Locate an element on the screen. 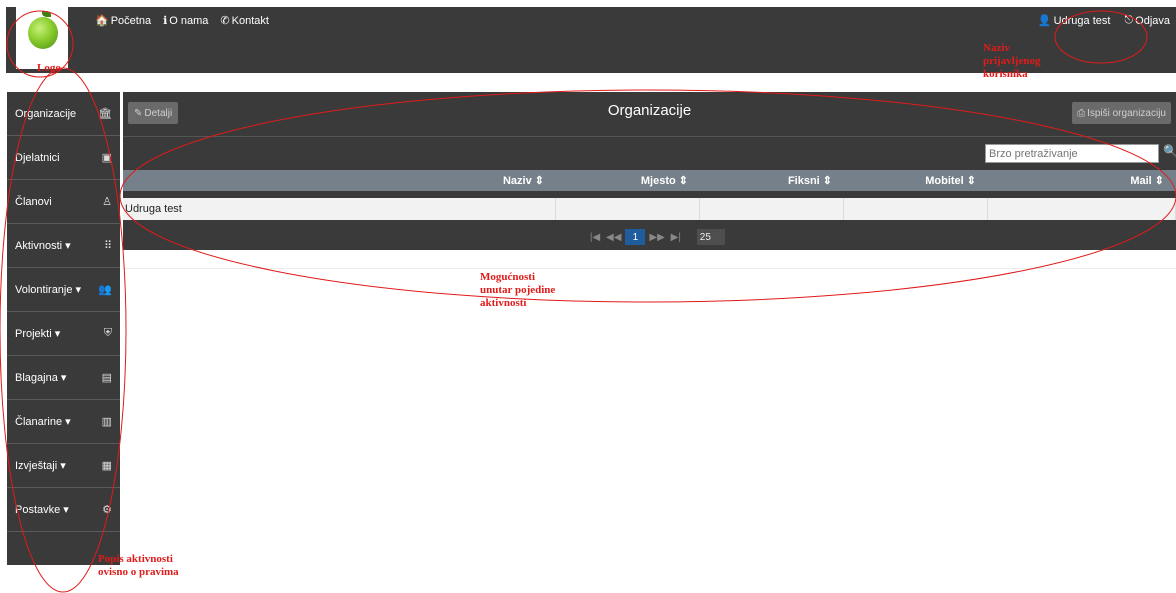 Image resolution: width=1176 pixels, height=593 pixels. nav-pocetna: 🏠 Početna is located at coordinates (123, 21).